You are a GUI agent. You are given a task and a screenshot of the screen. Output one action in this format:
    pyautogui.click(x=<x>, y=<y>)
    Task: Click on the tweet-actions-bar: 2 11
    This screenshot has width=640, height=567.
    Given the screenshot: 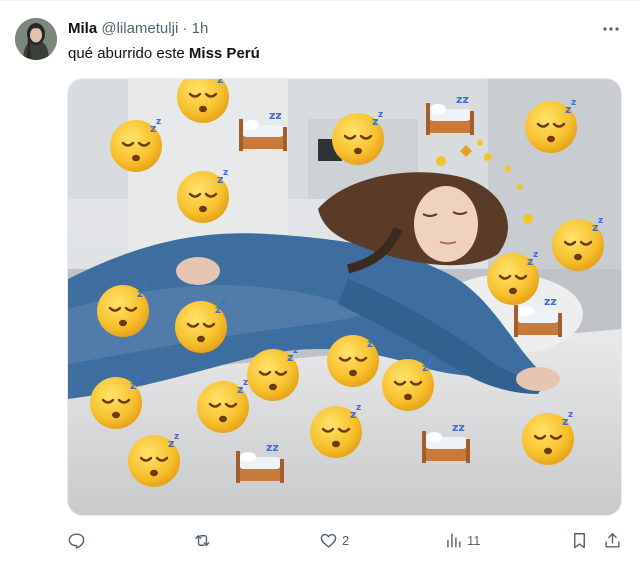 What is the action you would take?
    pyautogui.click(x=320, y=540)
    